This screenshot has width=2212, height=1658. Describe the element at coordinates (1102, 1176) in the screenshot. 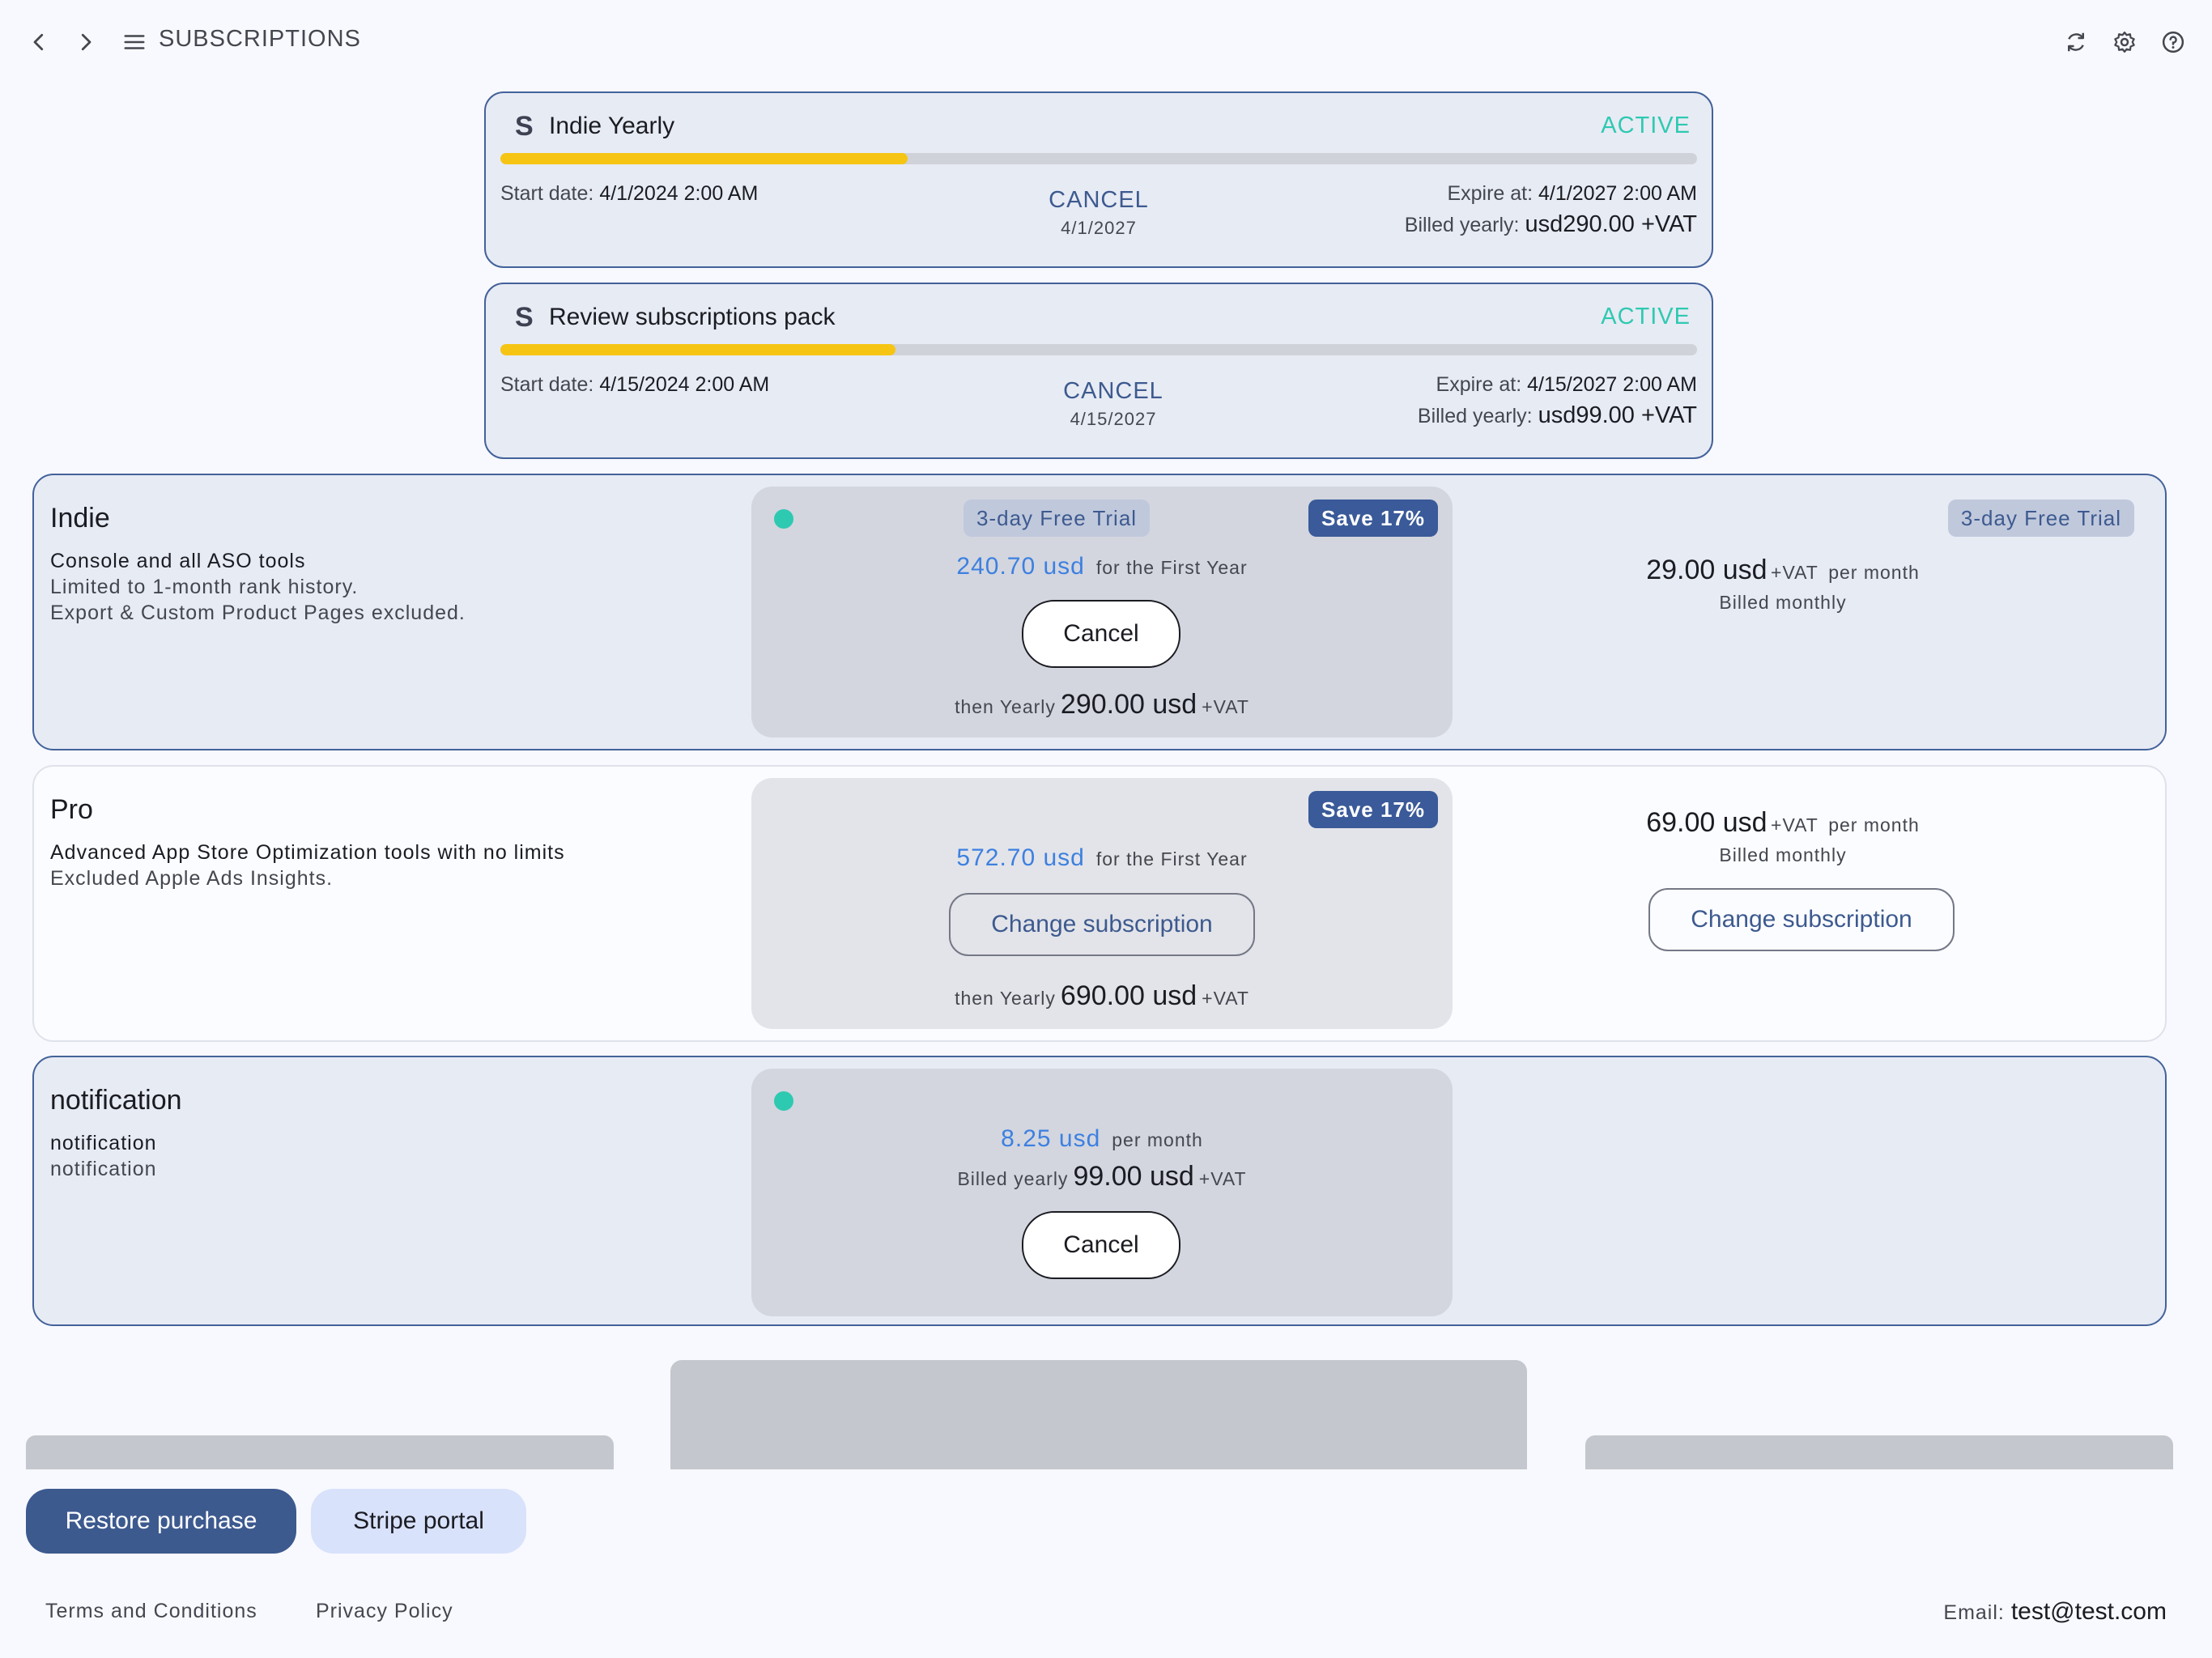

I see `billed-yearly-price: Billed yearly 99.00 usd +VAT` at that location.